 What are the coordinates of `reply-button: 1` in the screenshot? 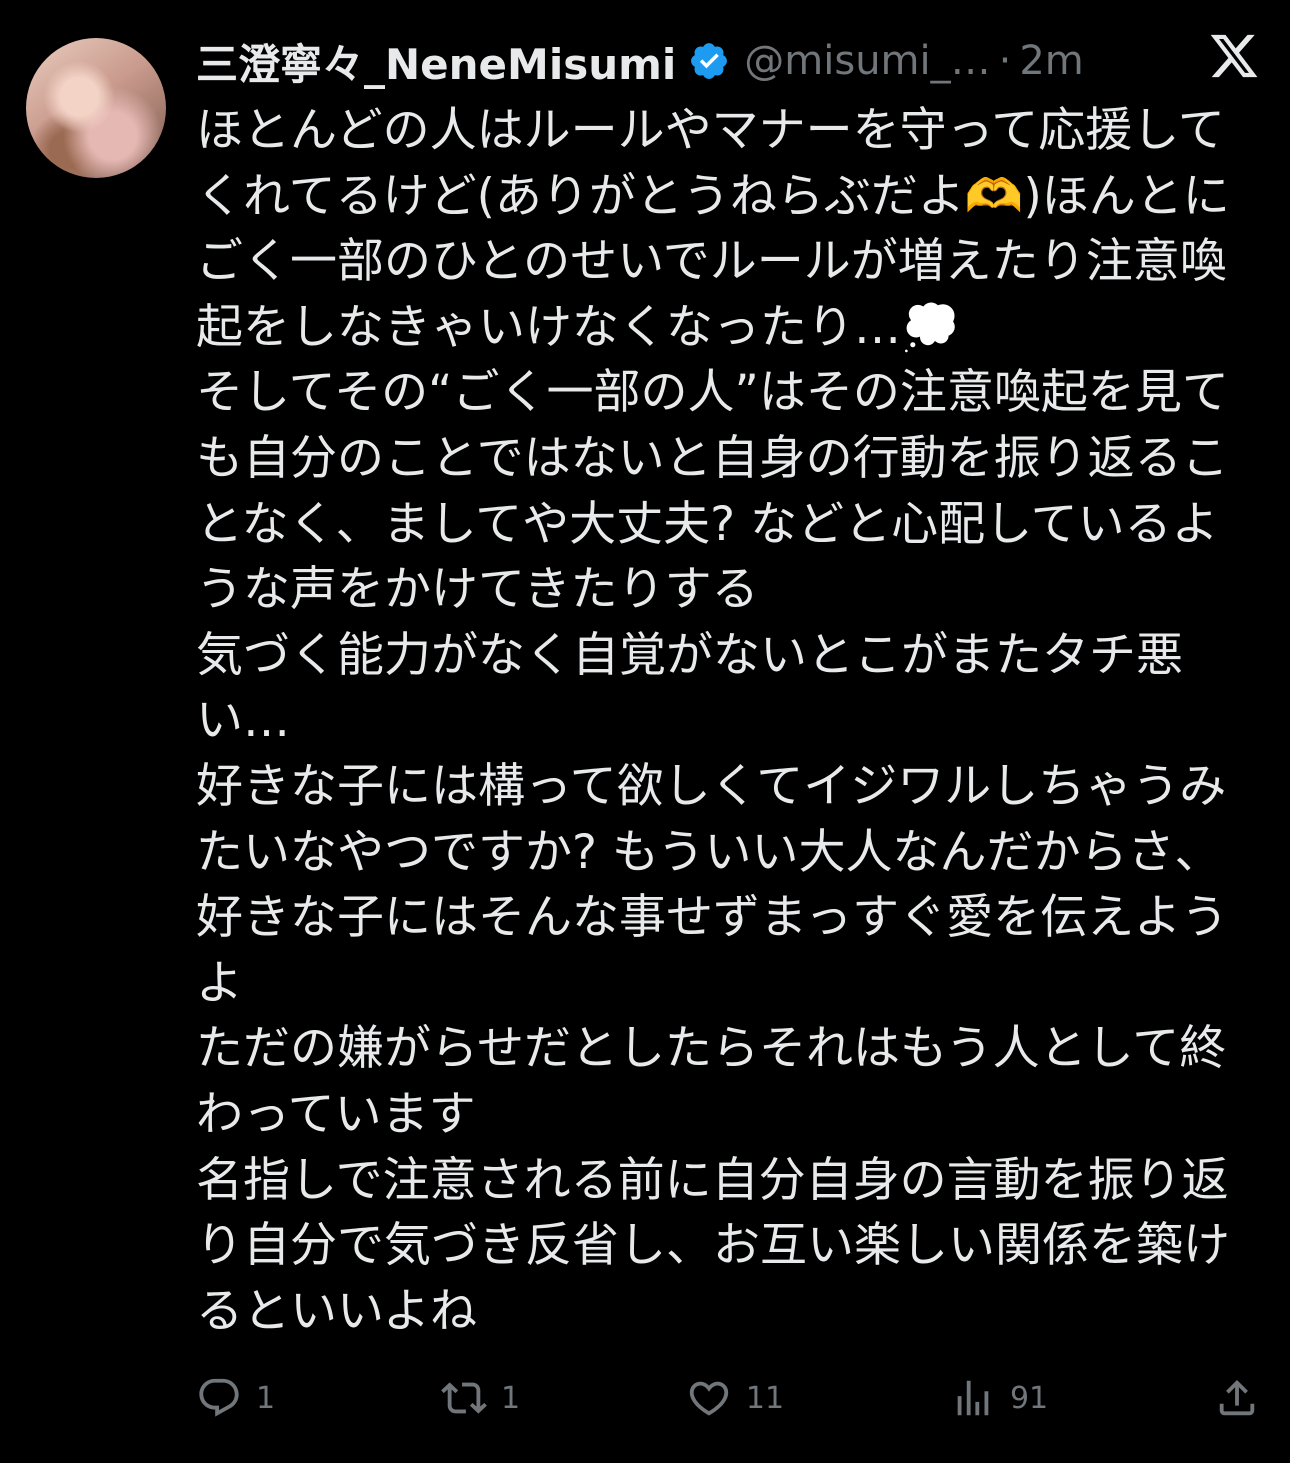 It's located at (235, 1398).